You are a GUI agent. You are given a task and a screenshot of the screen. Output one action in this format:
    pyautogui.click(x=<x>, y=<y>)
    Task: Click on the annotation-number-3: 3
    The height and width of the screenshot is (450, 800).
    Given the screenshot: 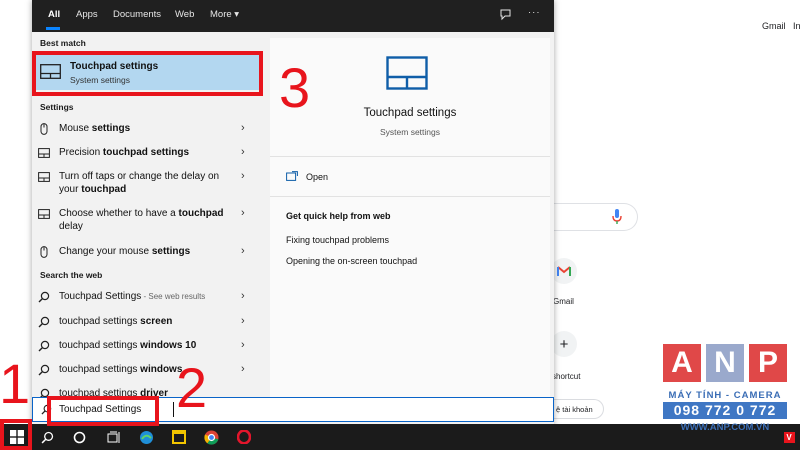 What is the action you would take?
    pyautogui.click(x=295, y=87)
    